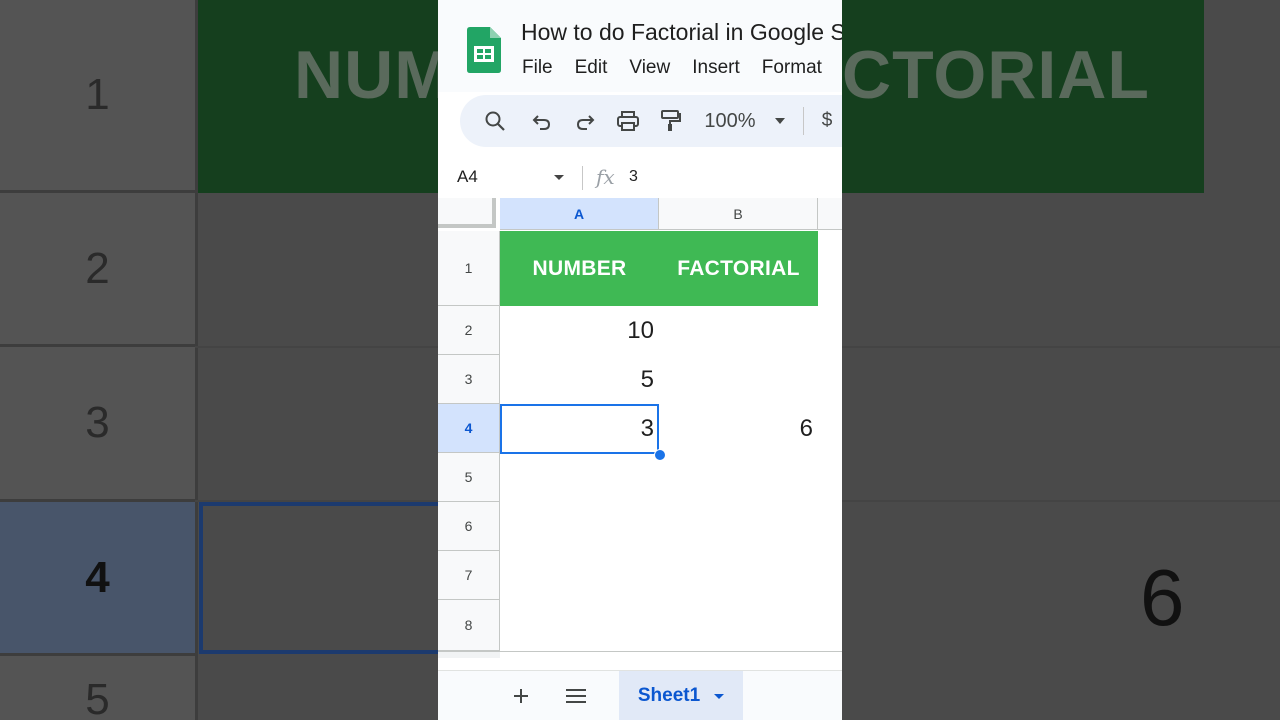 This screenshot has height=720, width=1280. I want to click on print-icon, so click(628, 121).